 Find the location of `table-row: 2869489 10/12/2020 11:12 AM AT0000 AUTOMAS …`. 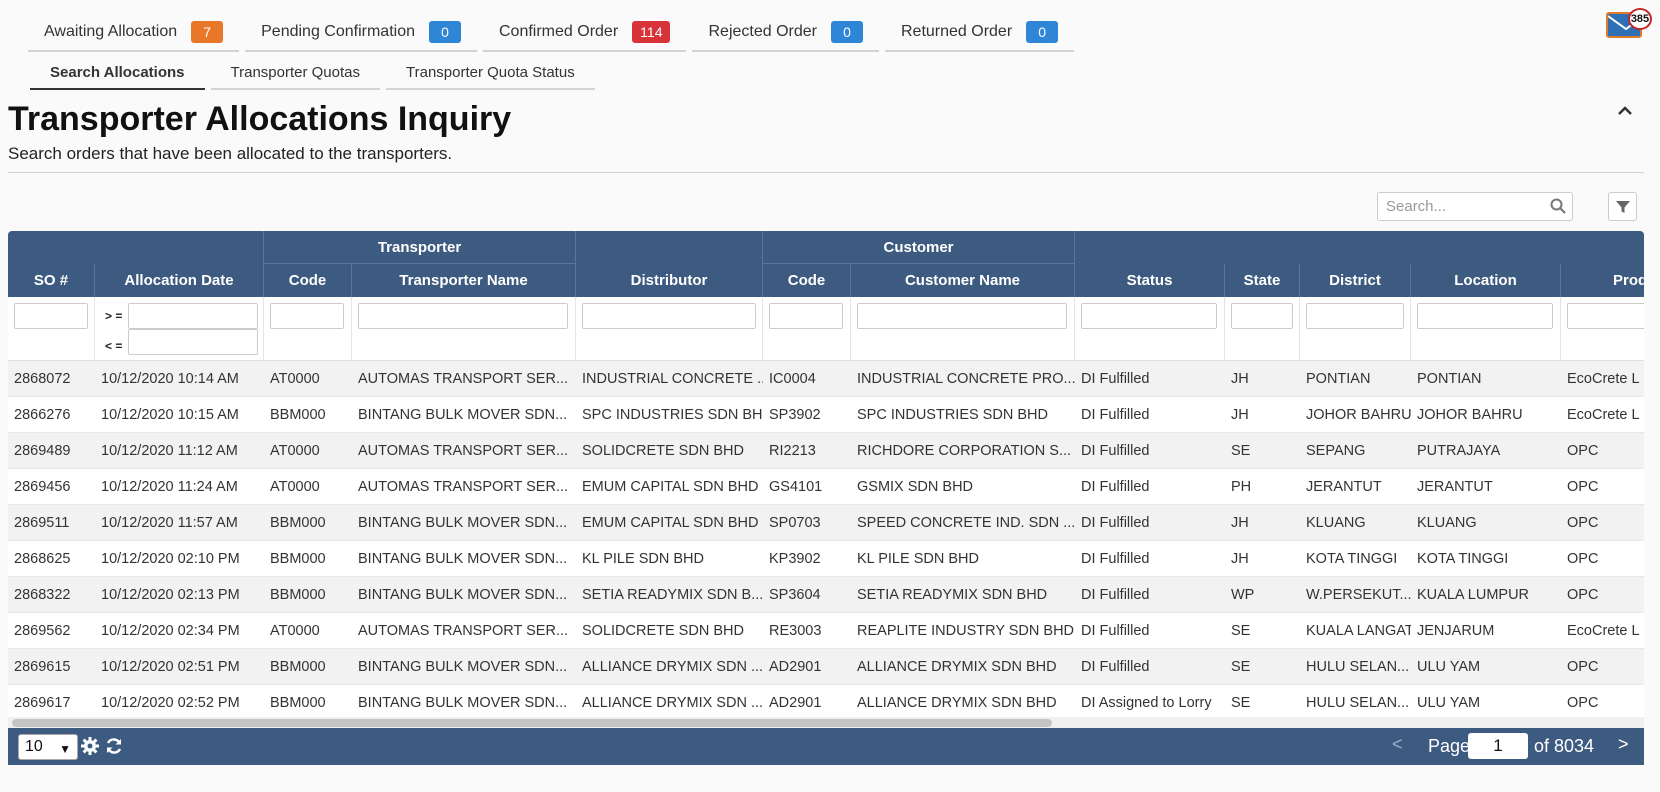

table-row: 2869489 10/12/2020 11:12 AM AT0000 AUTOMAS … is located at coordinates (826, 451).